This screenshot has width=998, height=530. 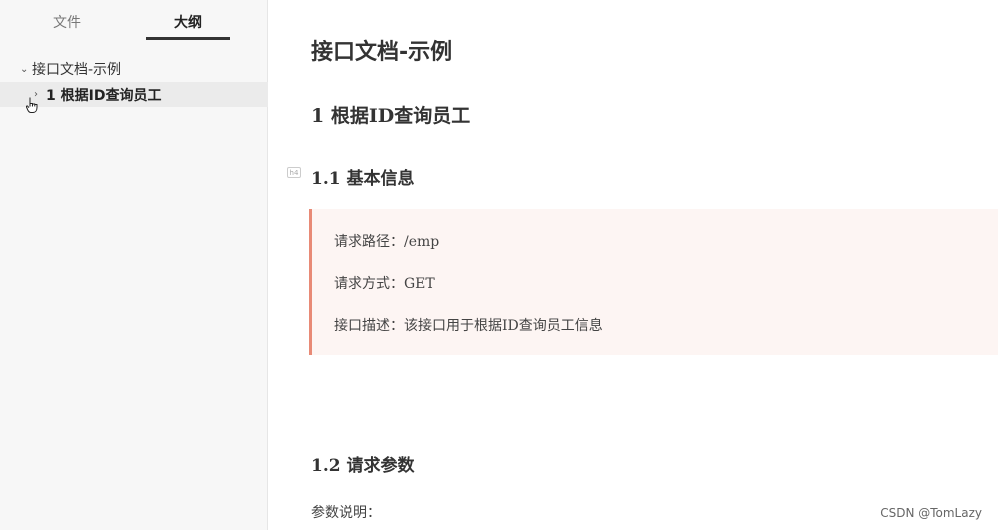 I want to click on watermark: CSDN @TomLazy, so click(x=931, y=513).